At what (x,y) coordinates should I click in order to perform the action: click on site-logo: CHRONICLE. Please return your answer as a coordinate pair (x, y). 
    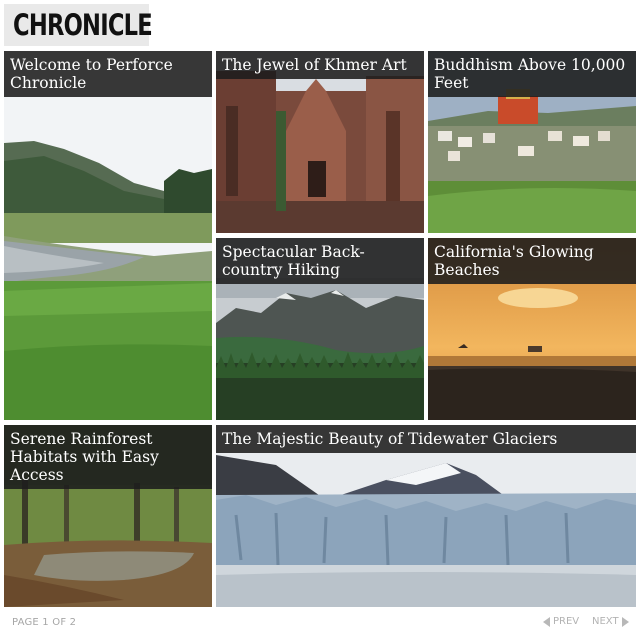
    Looking at the image, I should click on (78, 25).